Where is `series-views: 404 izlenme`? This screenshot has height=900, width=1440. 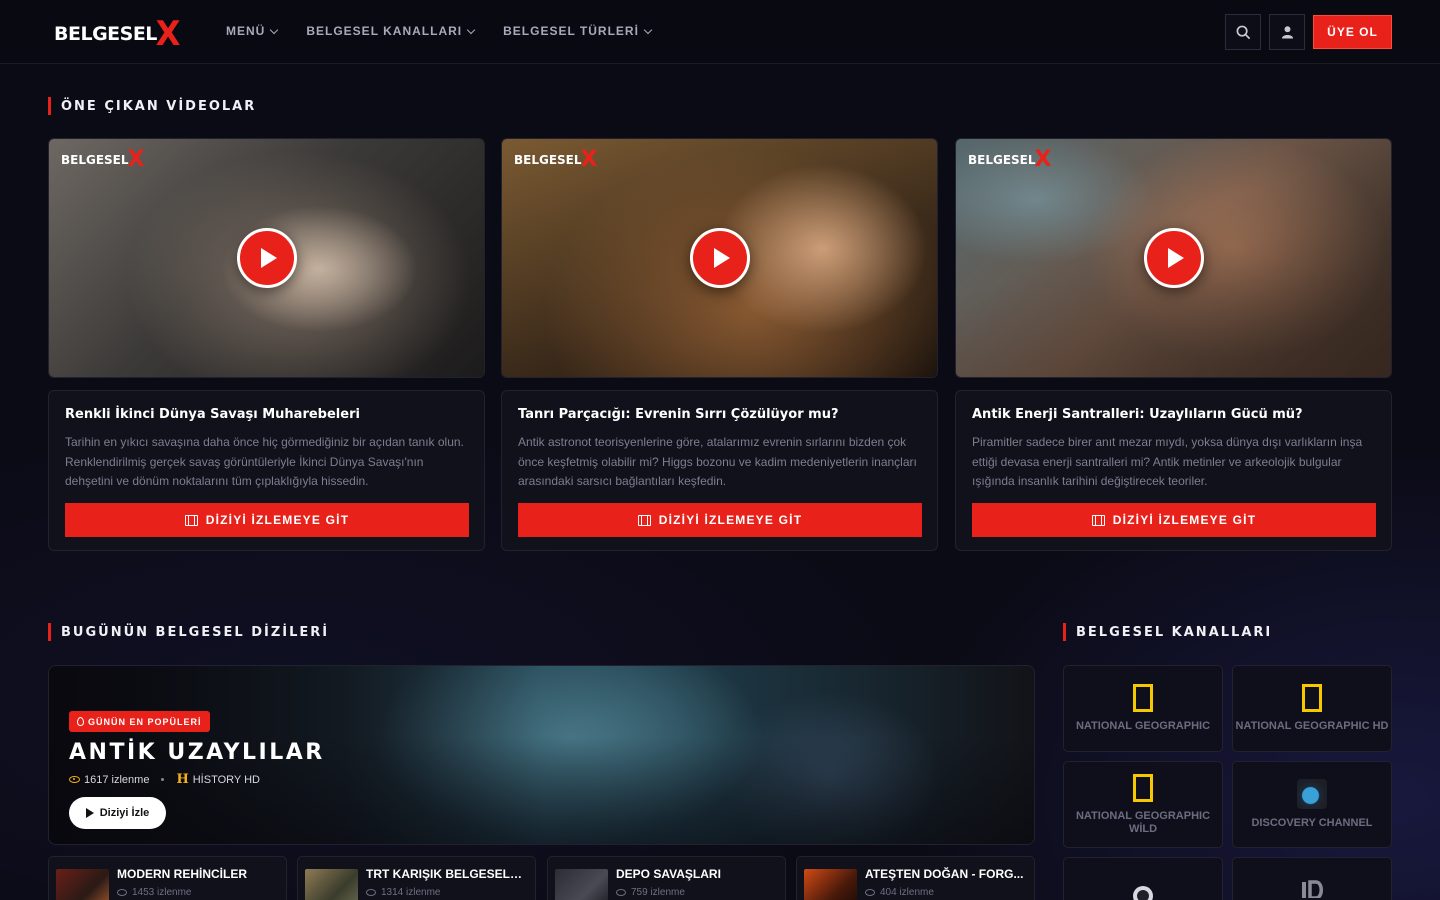 series-views: 404 izlenme is located at coordinates (899, 892).